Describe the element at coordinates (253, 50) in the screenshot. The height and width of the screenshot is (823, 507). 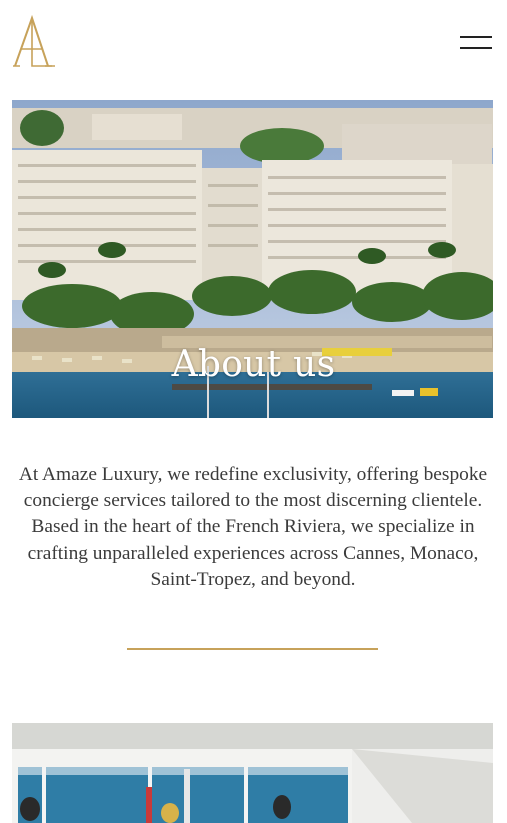
I see `site-header` at that location.